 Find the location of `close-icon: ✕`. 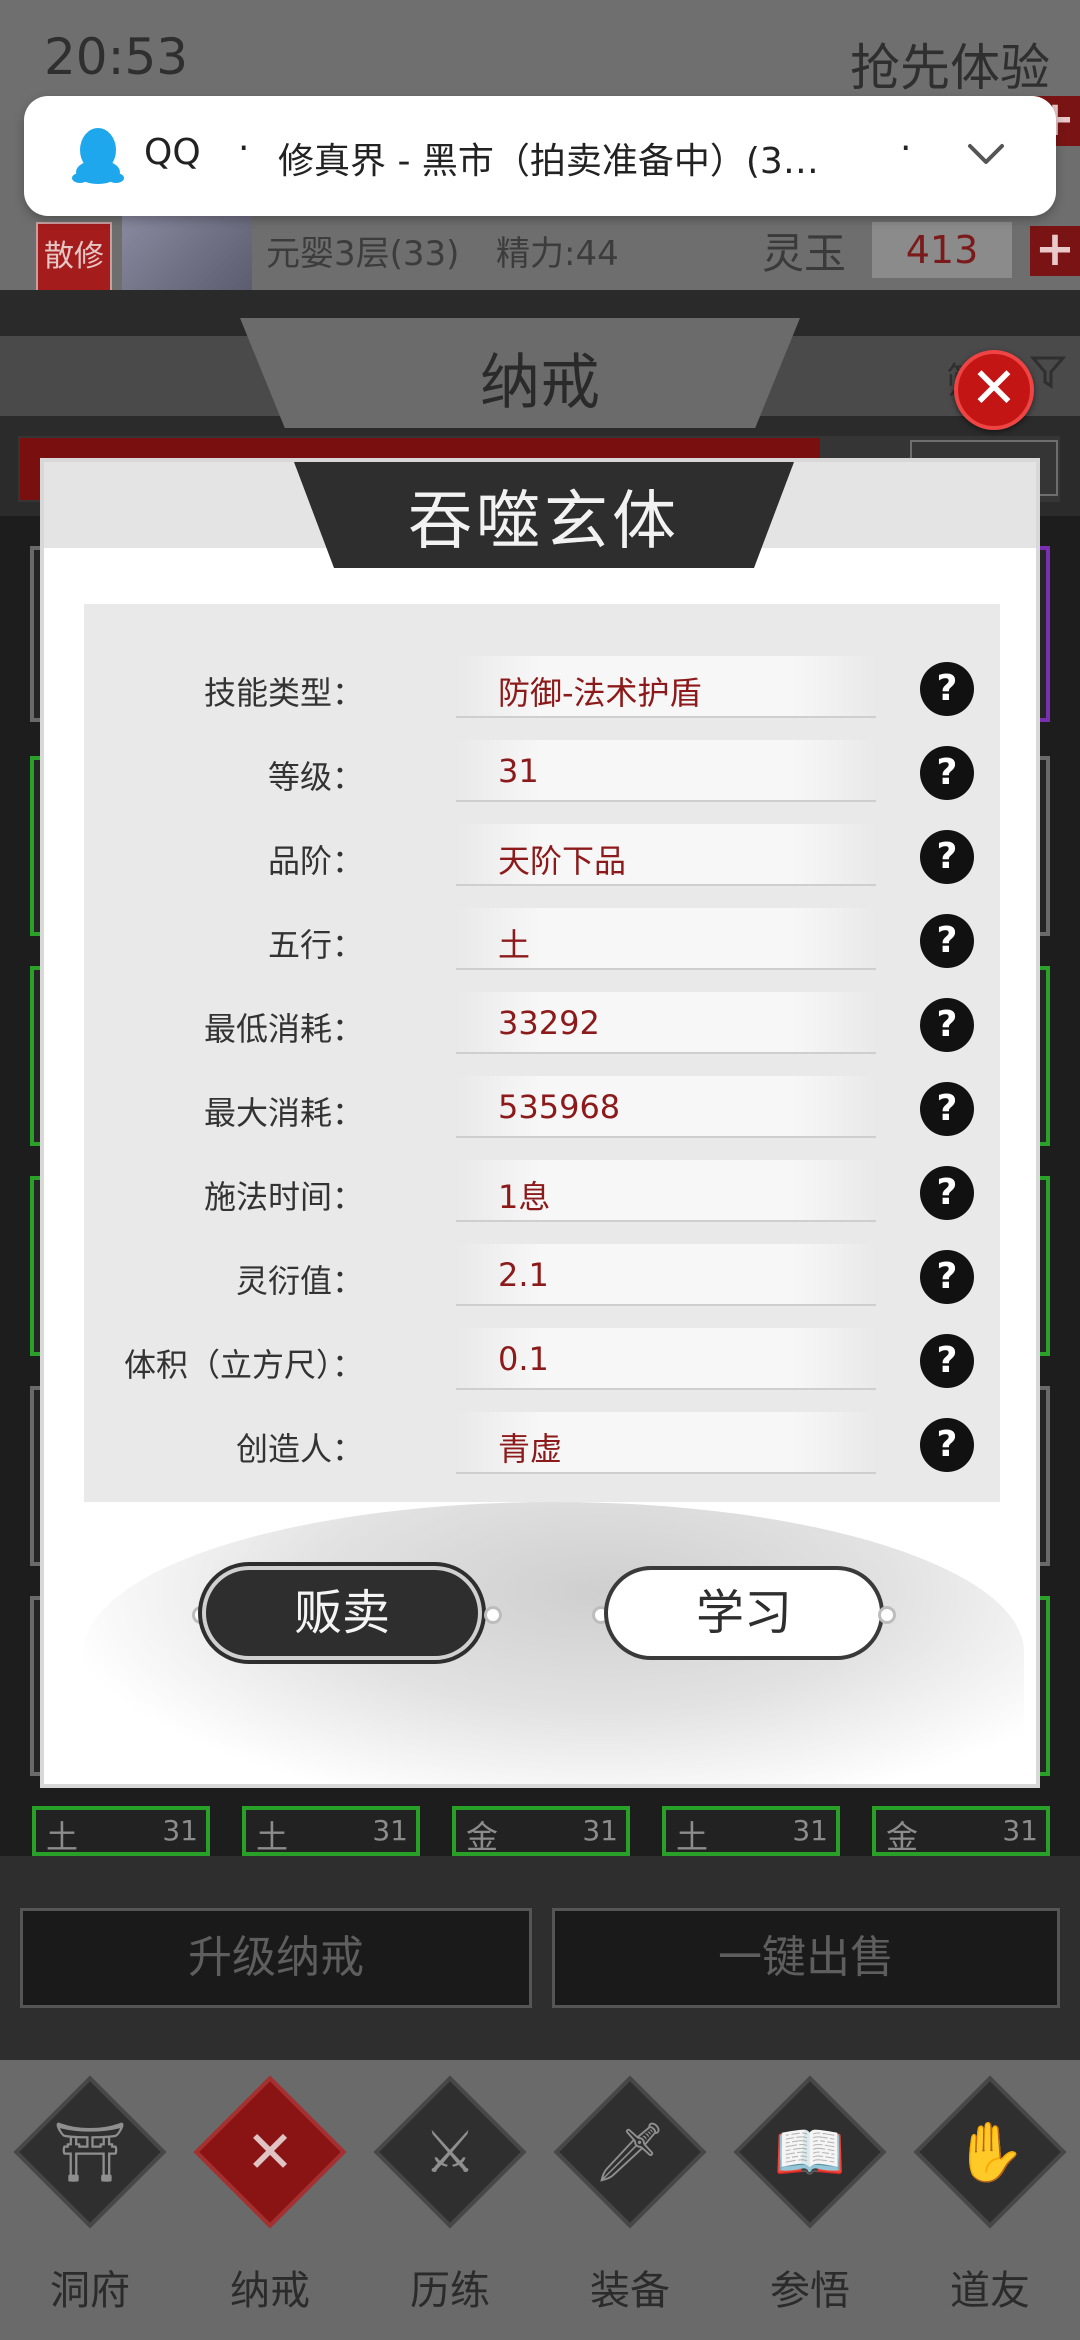

close-icon: ✕ is located at coordinates (994, 388).